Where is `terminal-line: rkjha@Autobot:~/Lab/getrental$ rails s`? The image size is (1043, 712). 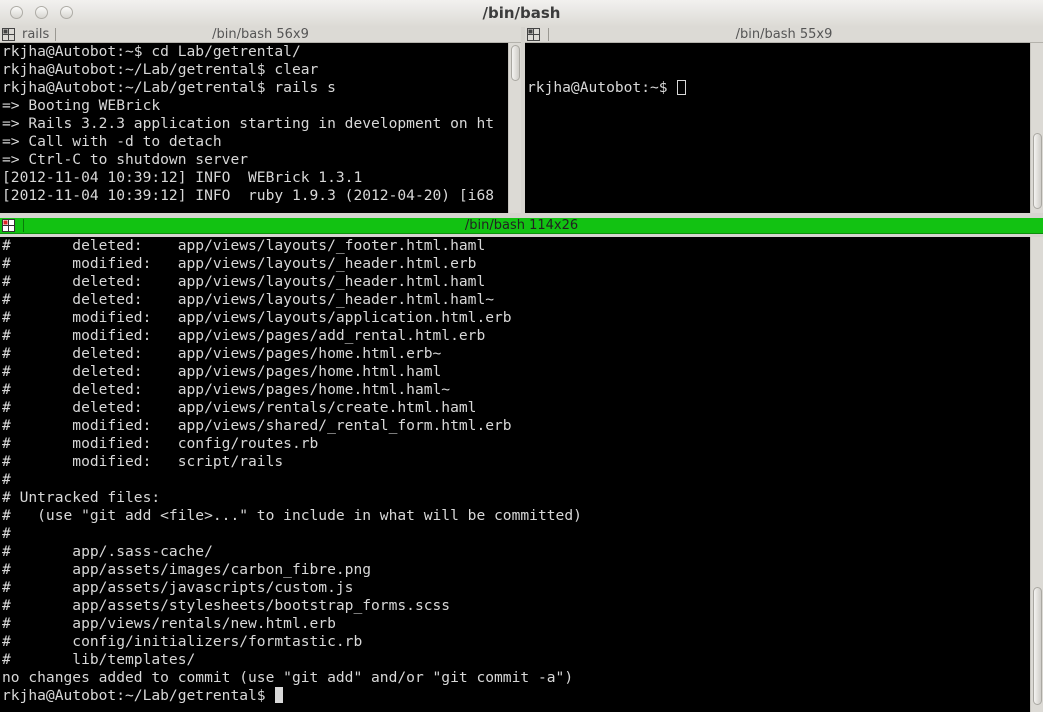 terminal-line: rkjha@Autobot:~/Lab/getrental$ rails s is located at coordinates (169, 87).